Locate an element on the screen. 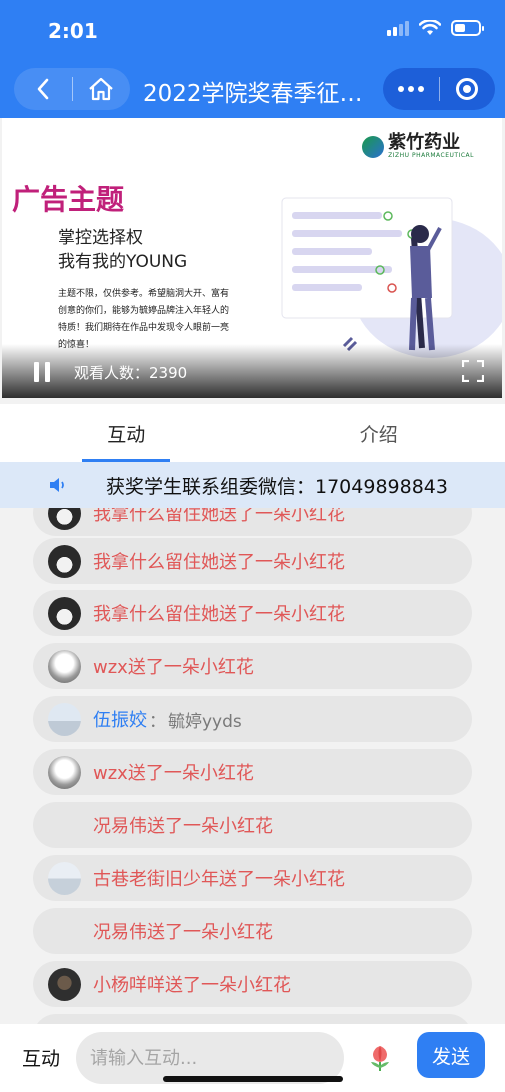 Image resolution: width=505 pixels, height=1092 pixels. ad-title: 广告主题 is located at coordinates (68, 199).